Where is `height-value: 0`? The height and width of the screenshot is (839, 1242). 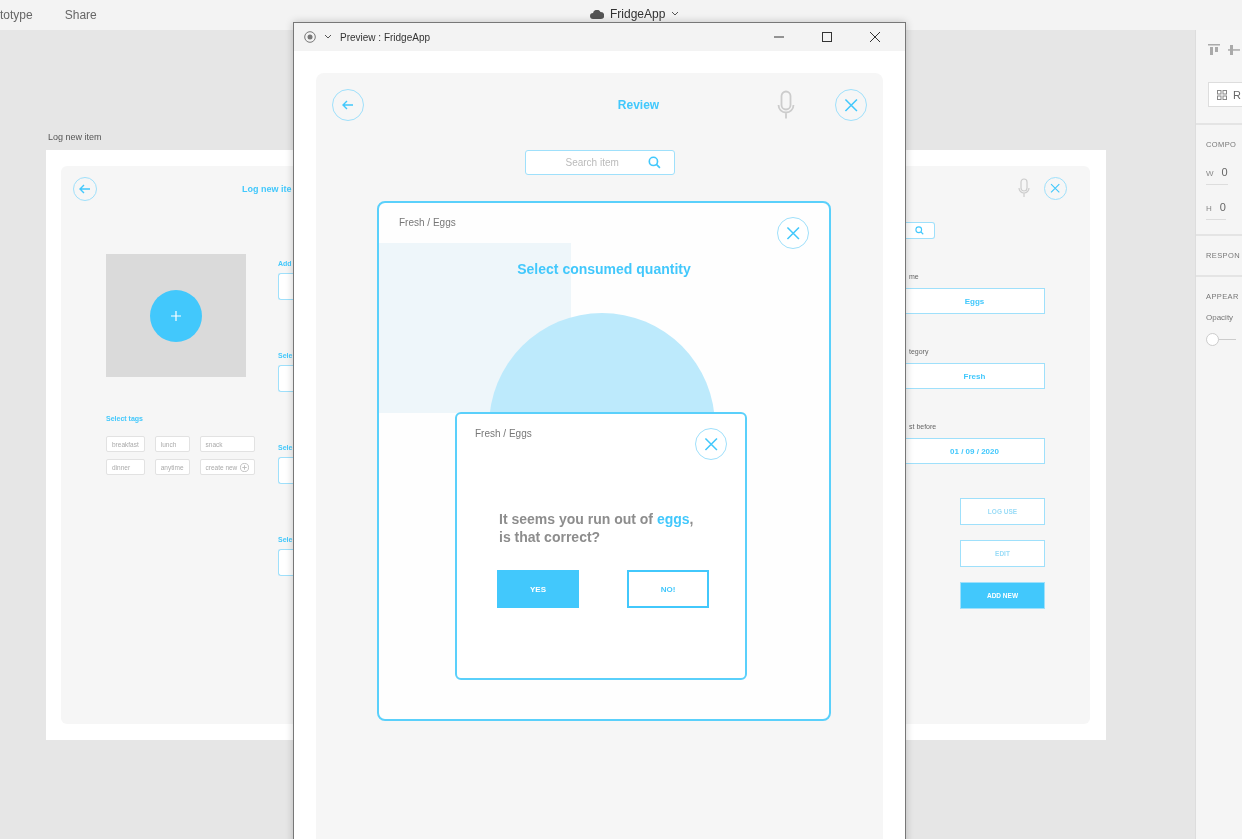
height-value: 0 is located at coordinates (1222, 207).